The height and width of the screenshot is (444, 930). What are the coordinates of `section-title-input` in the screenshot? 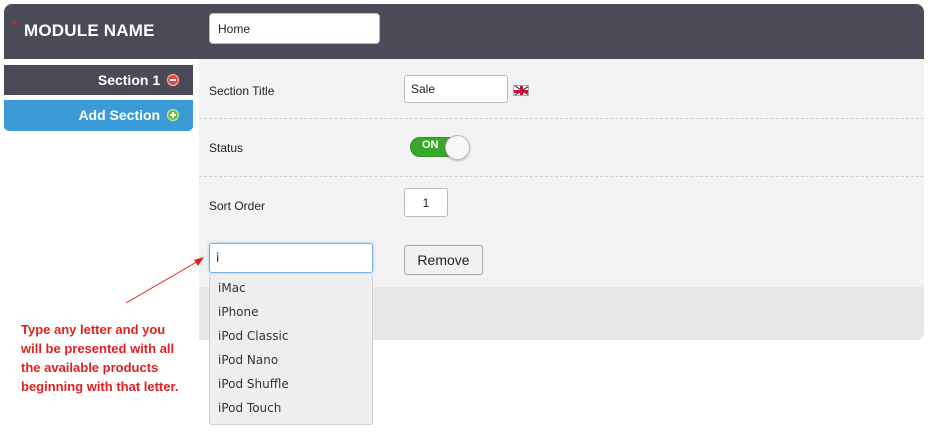 It's located at (456, 89).